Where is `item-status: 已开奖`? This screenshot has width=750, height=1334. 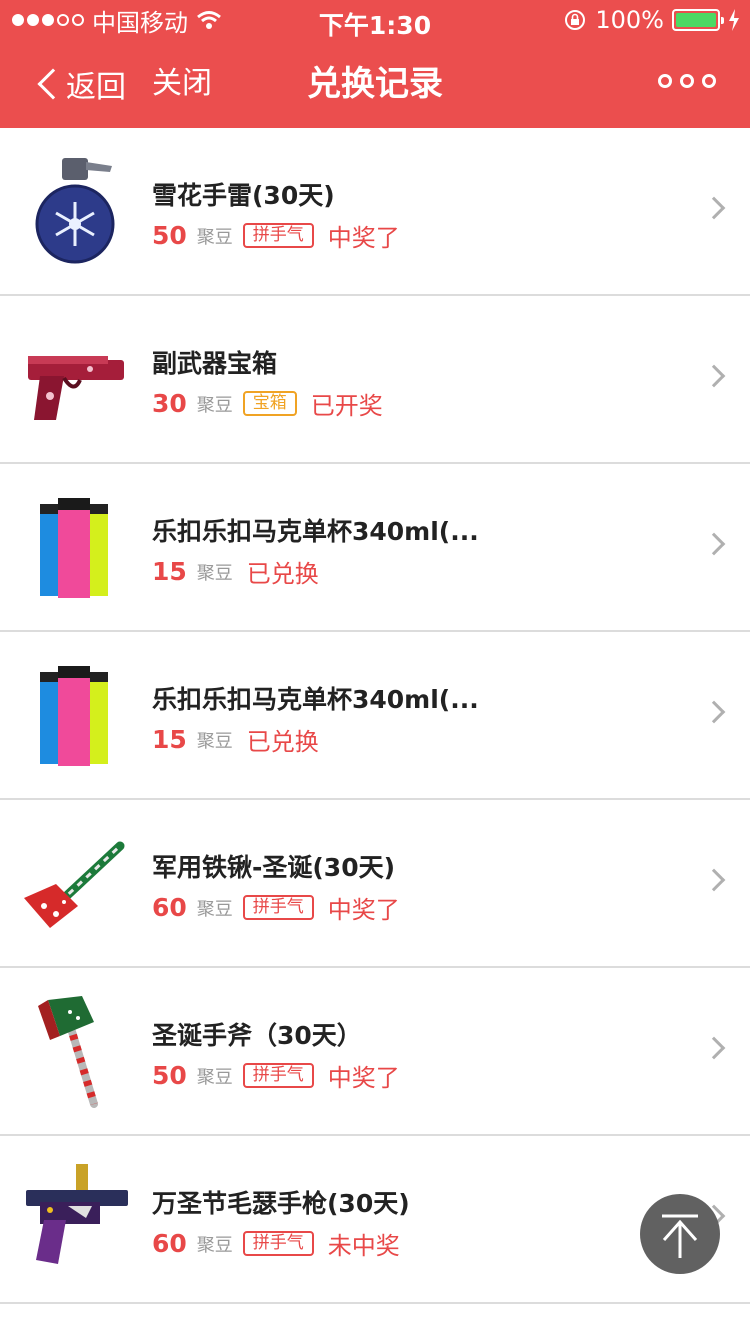
item-status: 已开奖 is located at coordinates (346, 406).